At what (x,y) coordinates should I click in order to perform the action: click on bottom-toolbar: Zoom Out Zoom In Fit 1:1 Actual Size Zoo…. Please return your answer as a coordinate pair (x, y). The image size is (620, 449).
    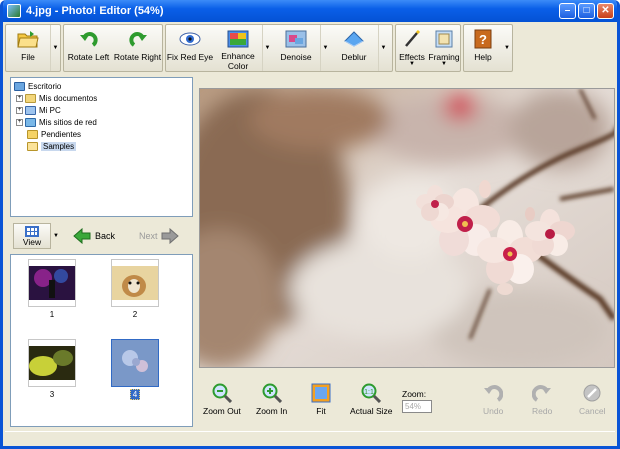
    Looking at the image, I should click on (407, 405).